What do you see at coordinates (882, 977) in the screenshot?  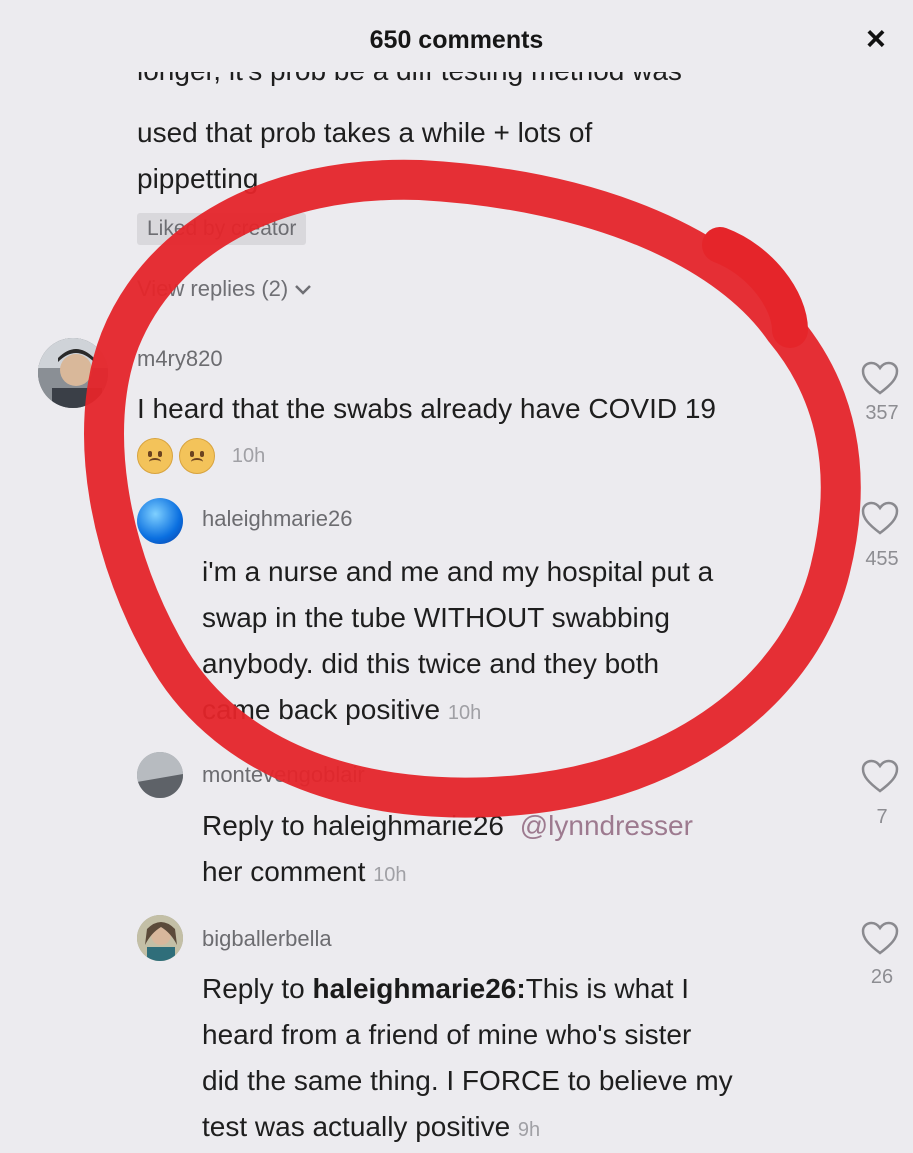 I see `like-count: 26` at bounding box center [882, 977].